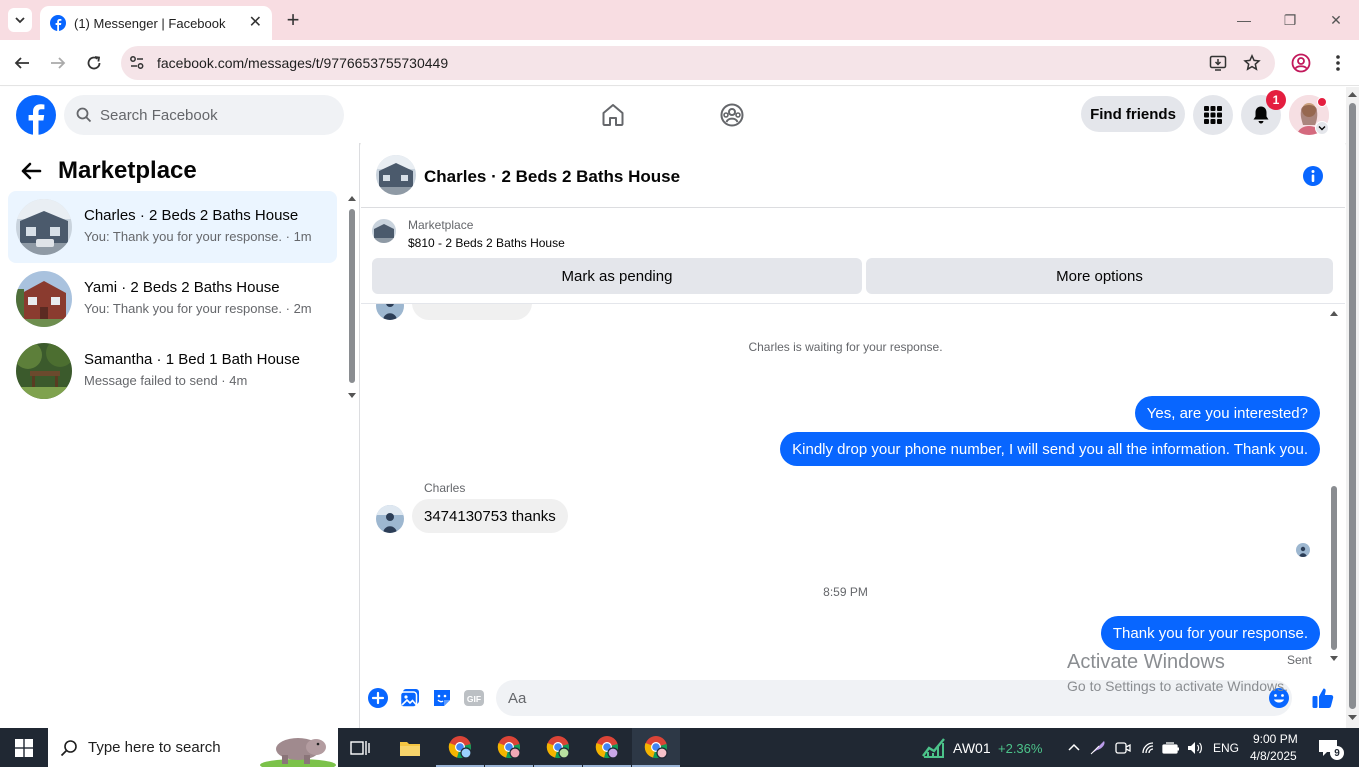 The image size is (1359, 767). Describe the element at coordinates (396, 175) in the screenshot. I see `chat-avatar` at that location.